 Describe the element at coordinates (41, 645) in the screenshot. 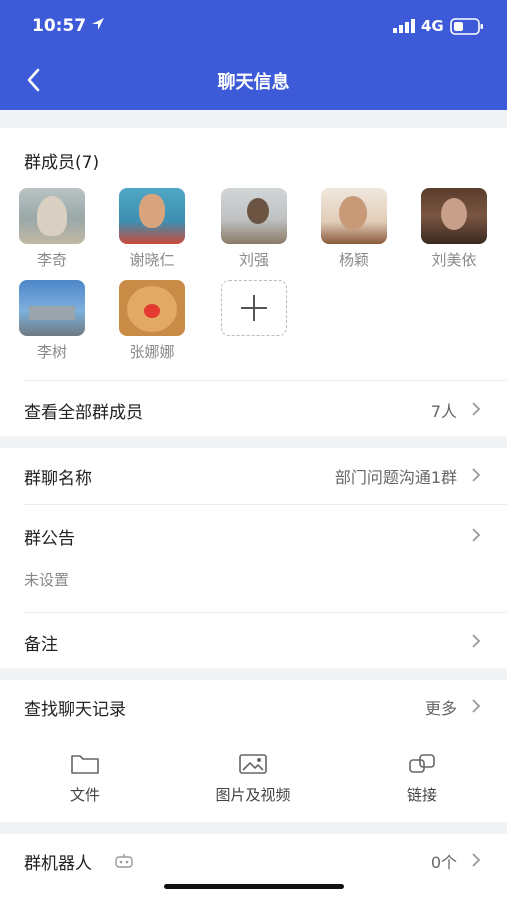

I see `remark-label: 备注` at that location.